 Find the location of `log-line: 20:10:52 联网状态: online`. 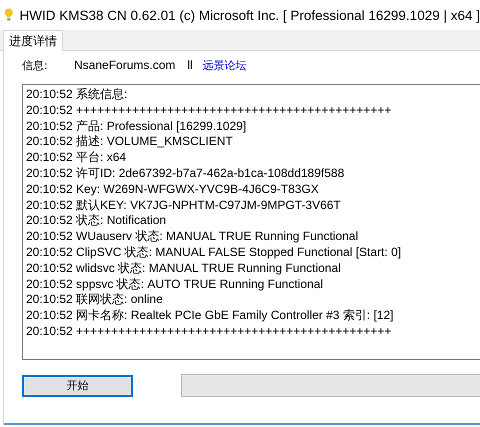

log-line: 20:10:52 联网状态: online is located at coordinates (95, 300).